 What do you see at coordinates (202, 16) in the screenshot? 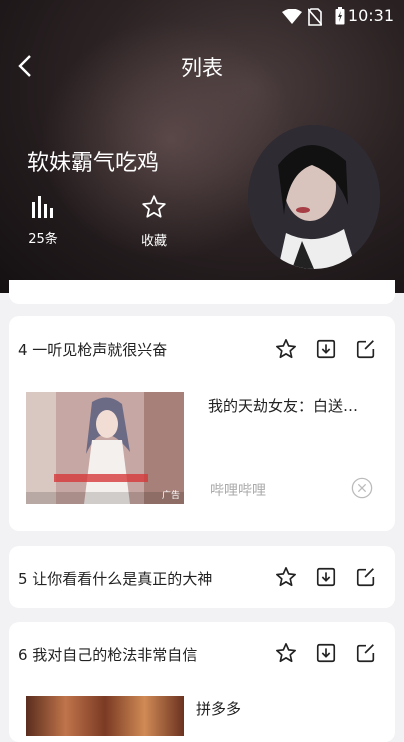
I see `status-bar: 10:31` at bounding box center [202, 16].